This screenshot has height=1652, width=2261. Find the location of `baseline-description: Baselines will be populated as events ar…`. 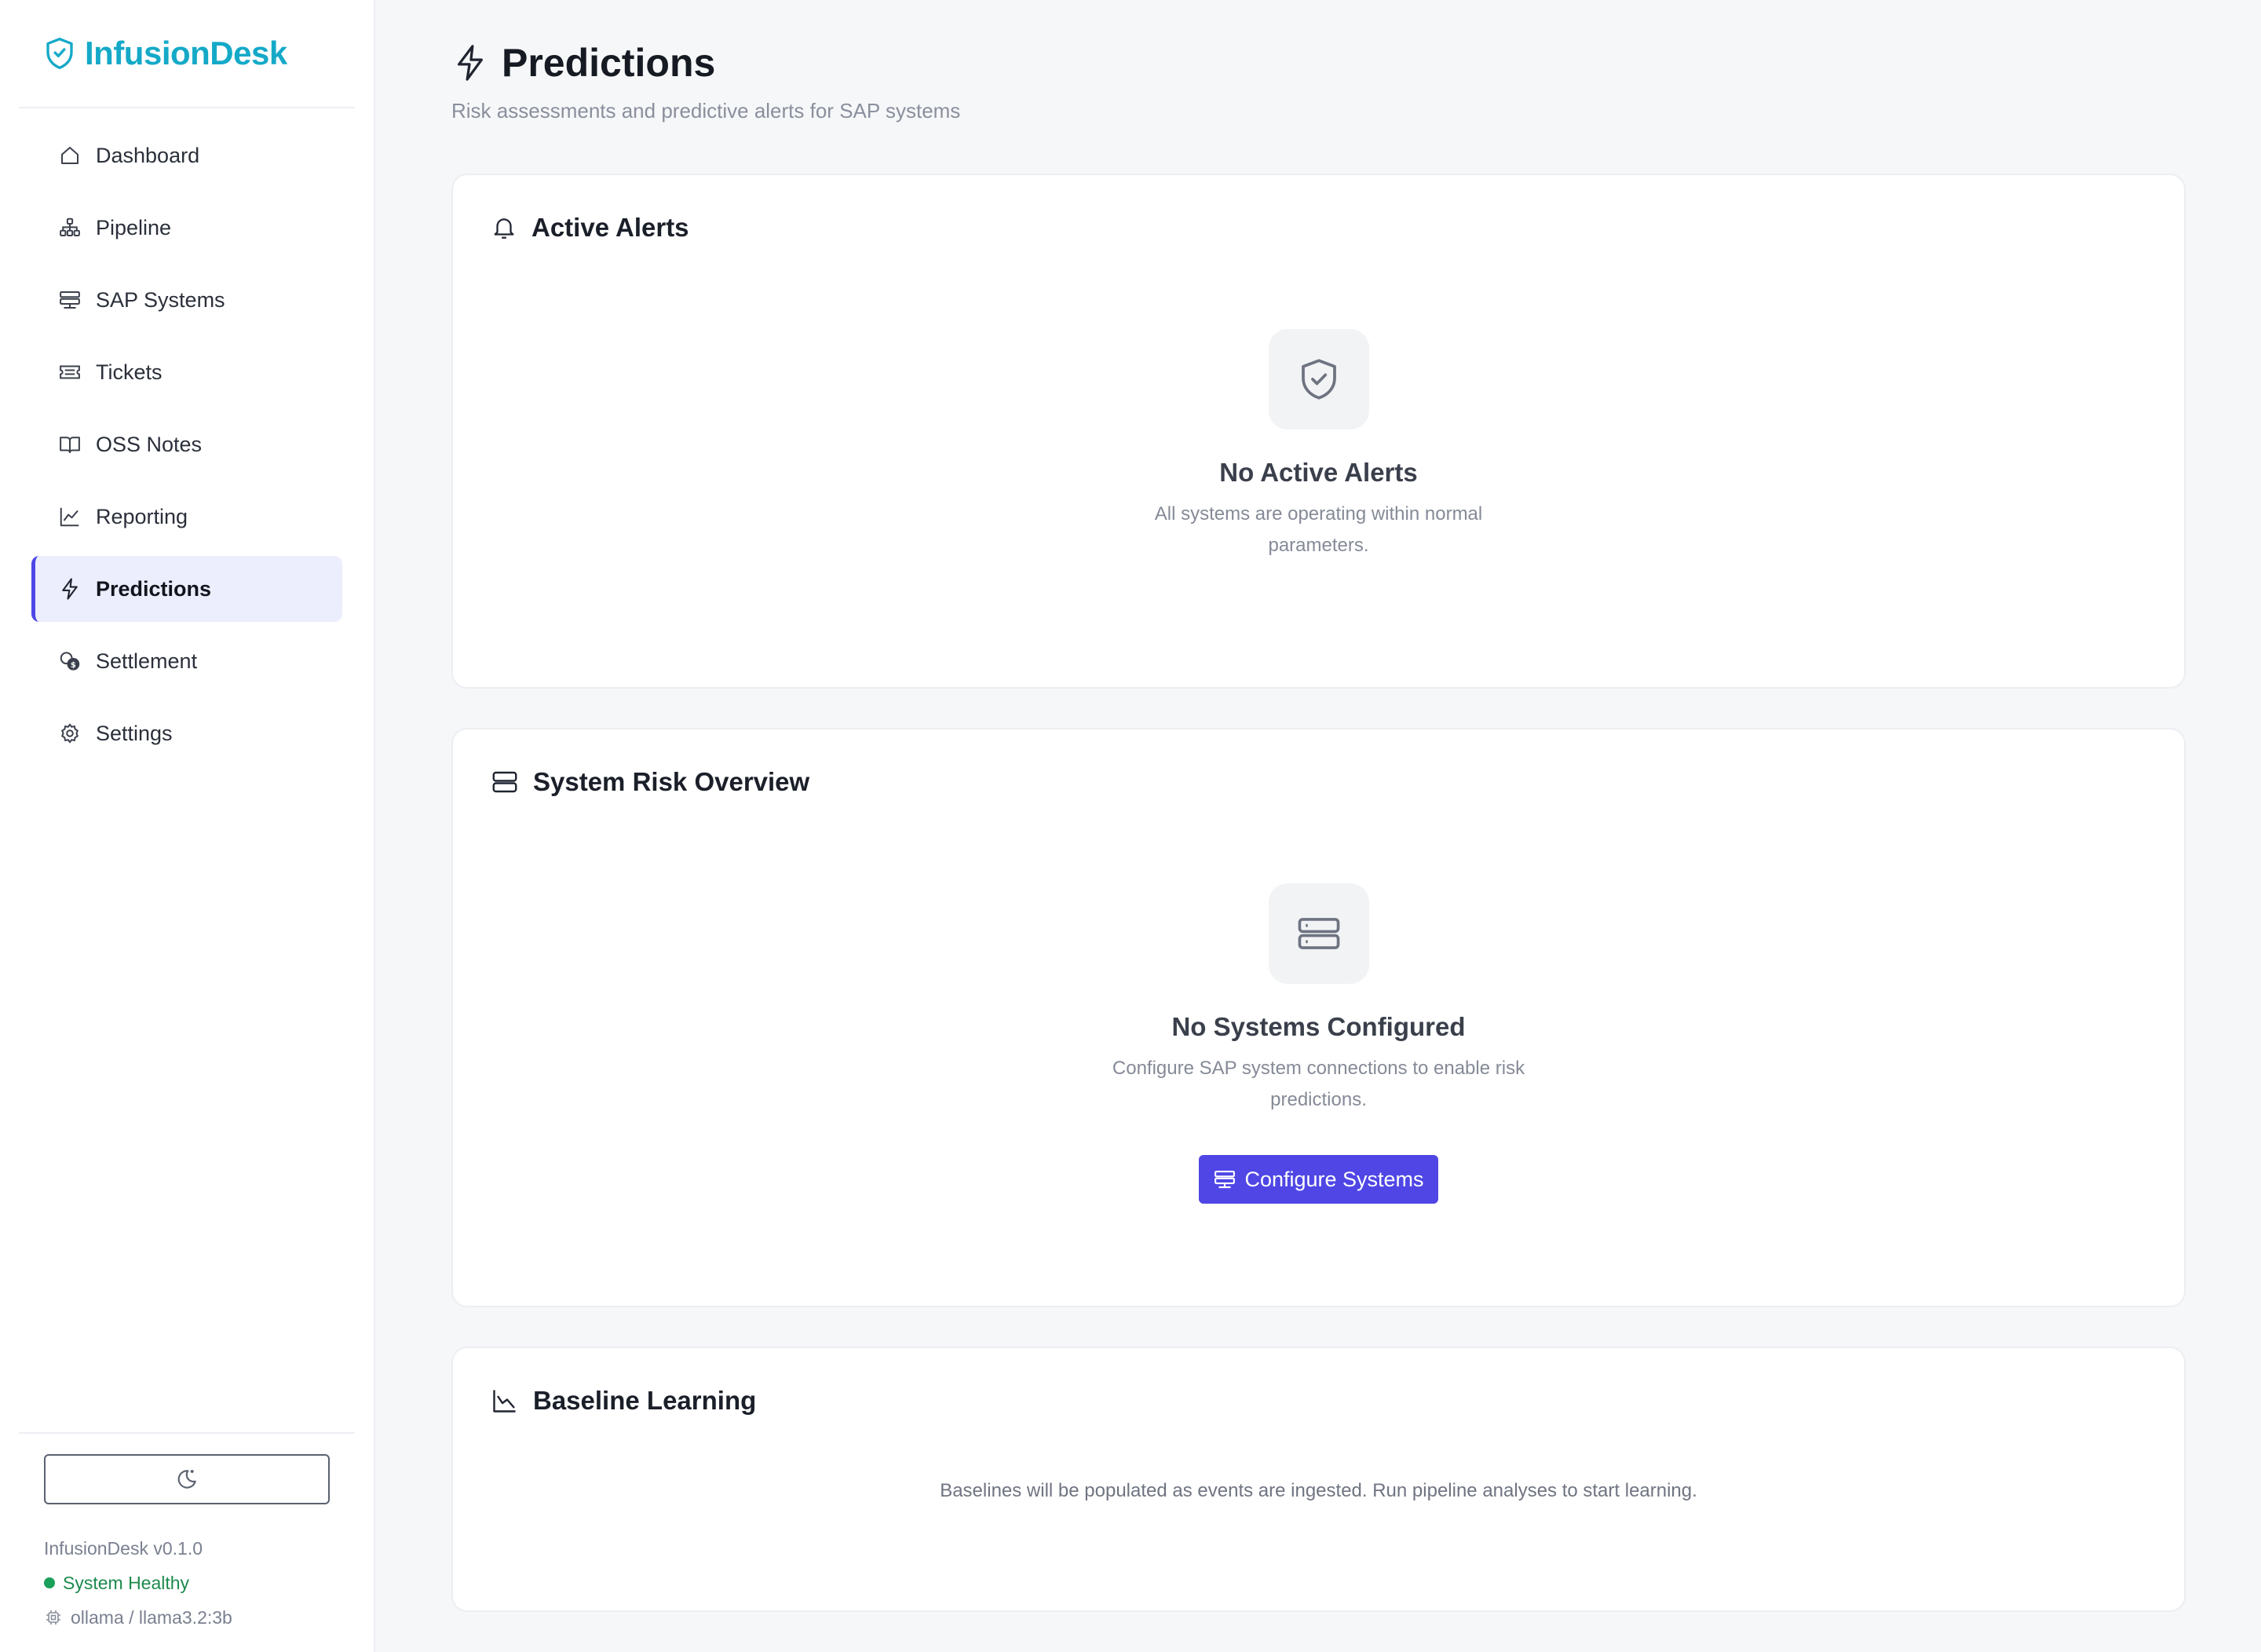

baseline-description: Baselines will be populated as events ar… is located at coordinates (1318, 1490).